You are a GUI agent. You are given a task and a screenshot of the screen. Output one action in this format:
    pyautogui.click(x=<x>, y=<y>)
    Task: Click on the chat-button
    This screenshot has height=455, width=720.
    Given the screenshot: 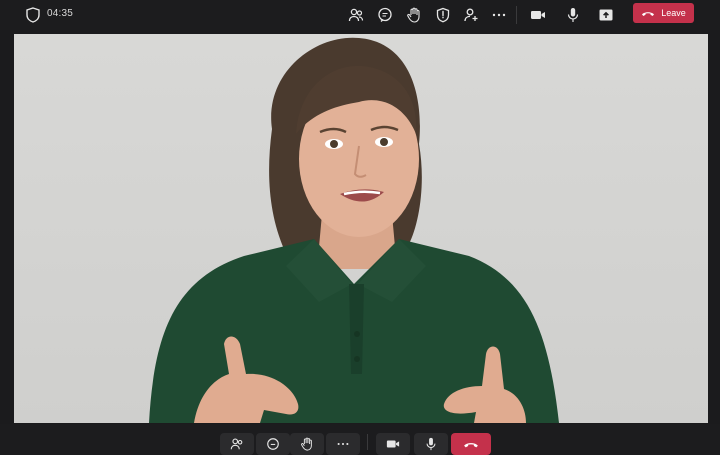 What is the action you would take?
    pyautogui.click(x=273, y=444)
    